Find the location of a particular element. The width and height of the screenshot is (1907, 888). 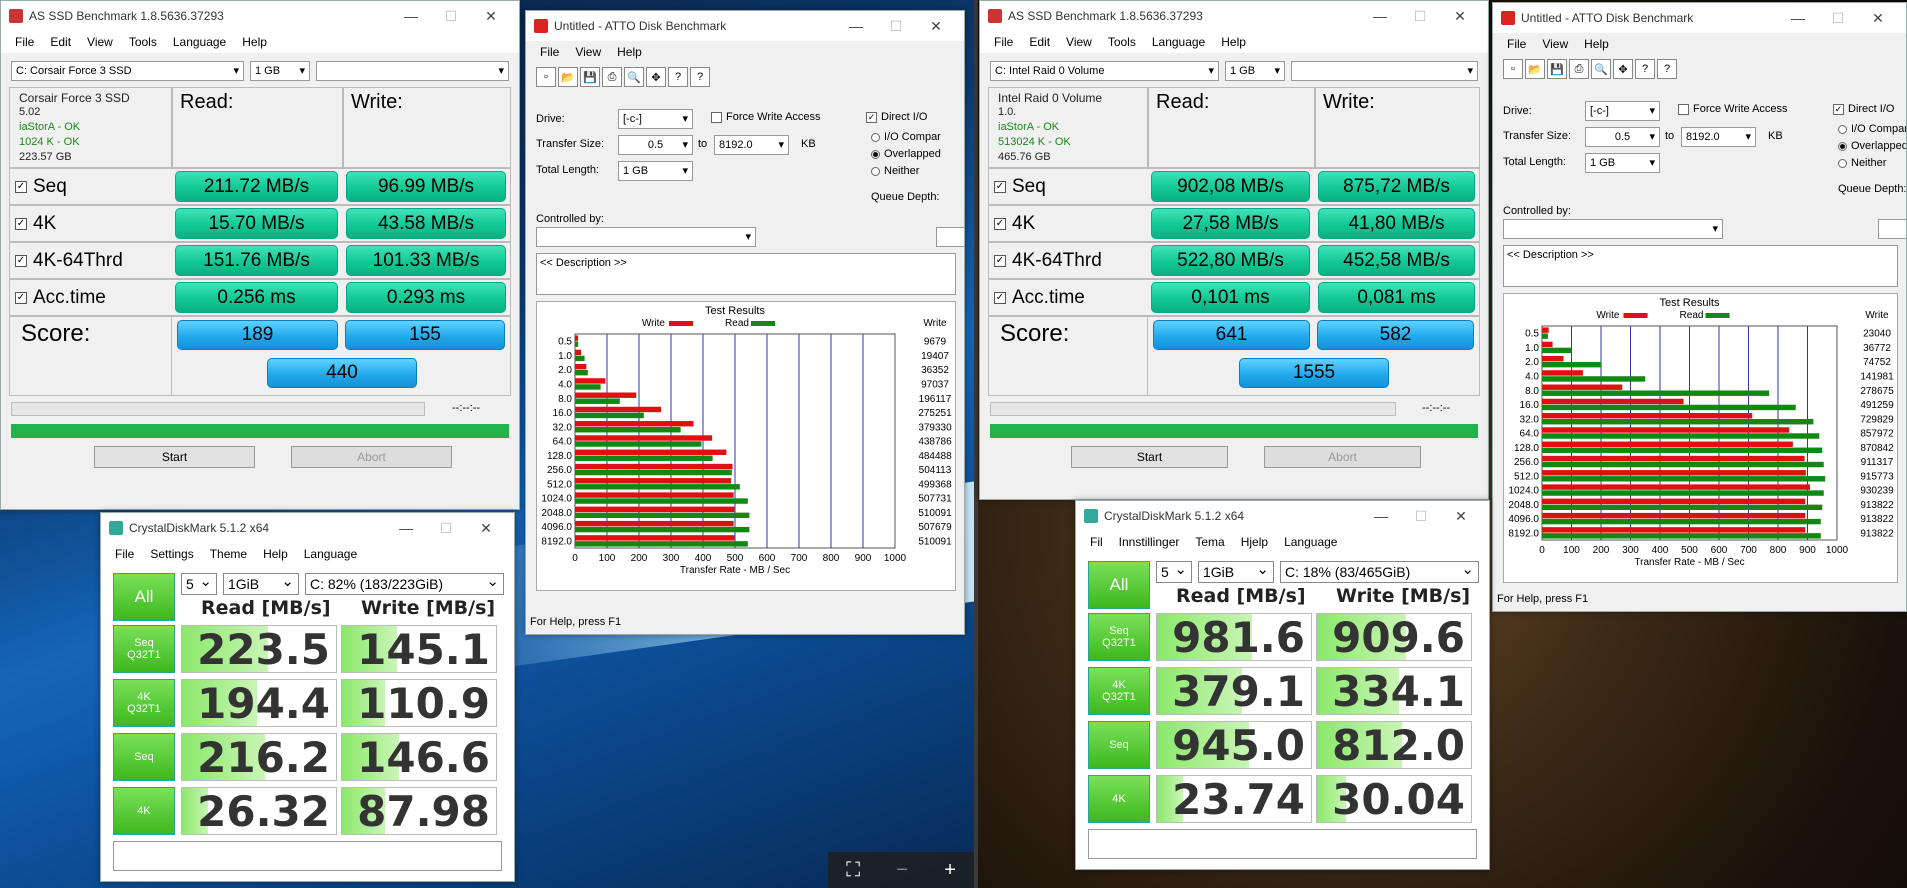

transfer-to-select: 8192.0 is located at coordinates (1718, 137).